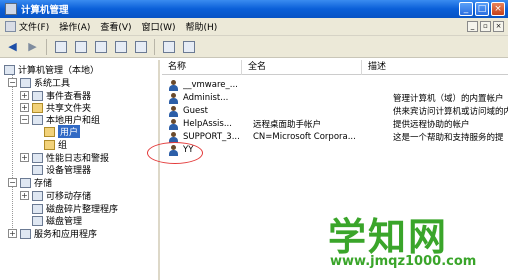 This screenshot has width=508, height=280. I want to click on close-button: ×, so click(498, 9).